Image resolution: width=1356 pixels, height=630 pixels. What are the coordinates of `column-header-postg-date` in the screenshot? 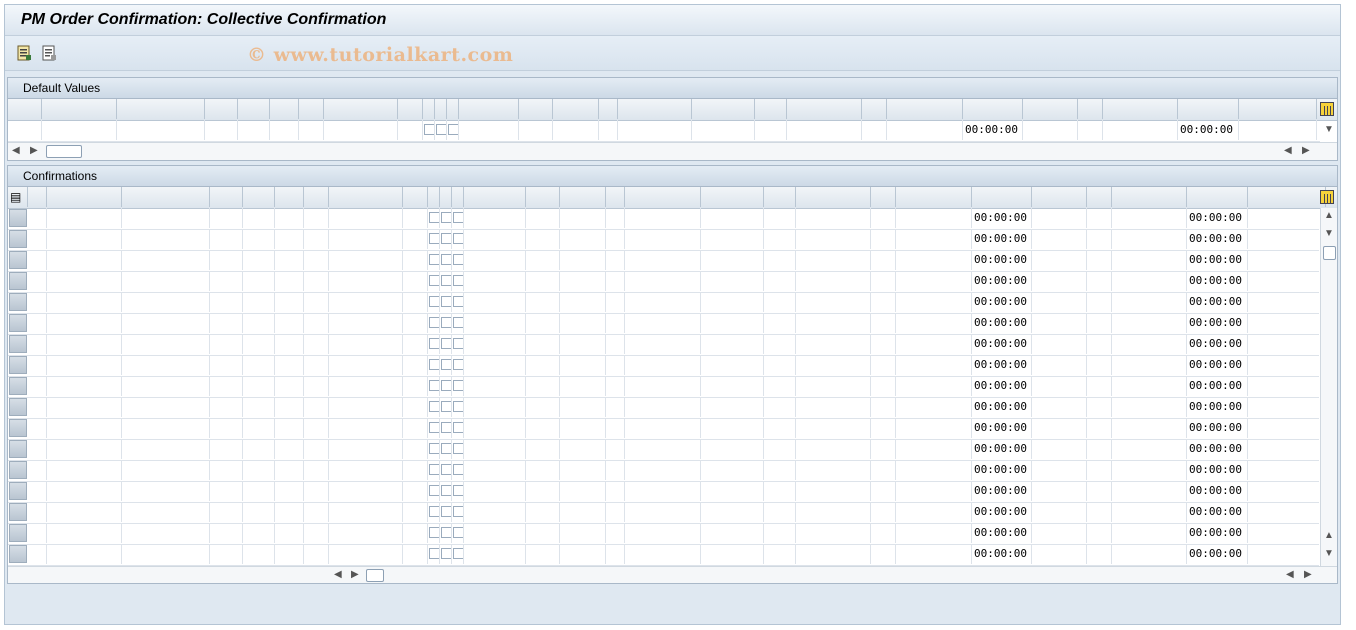 It's located at (655, 109).